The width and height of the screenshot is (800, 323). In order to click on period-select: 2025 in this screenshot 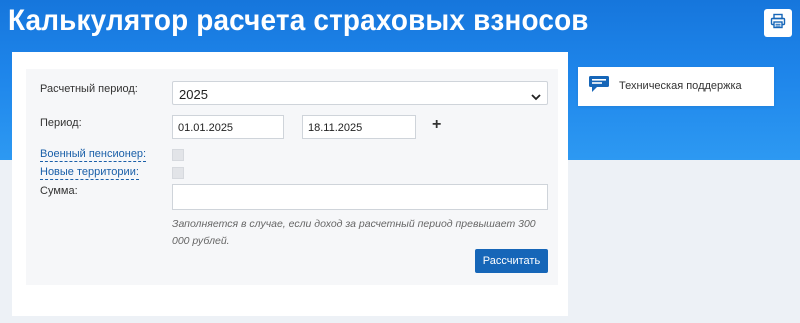, I will do `click(360, 93)`.